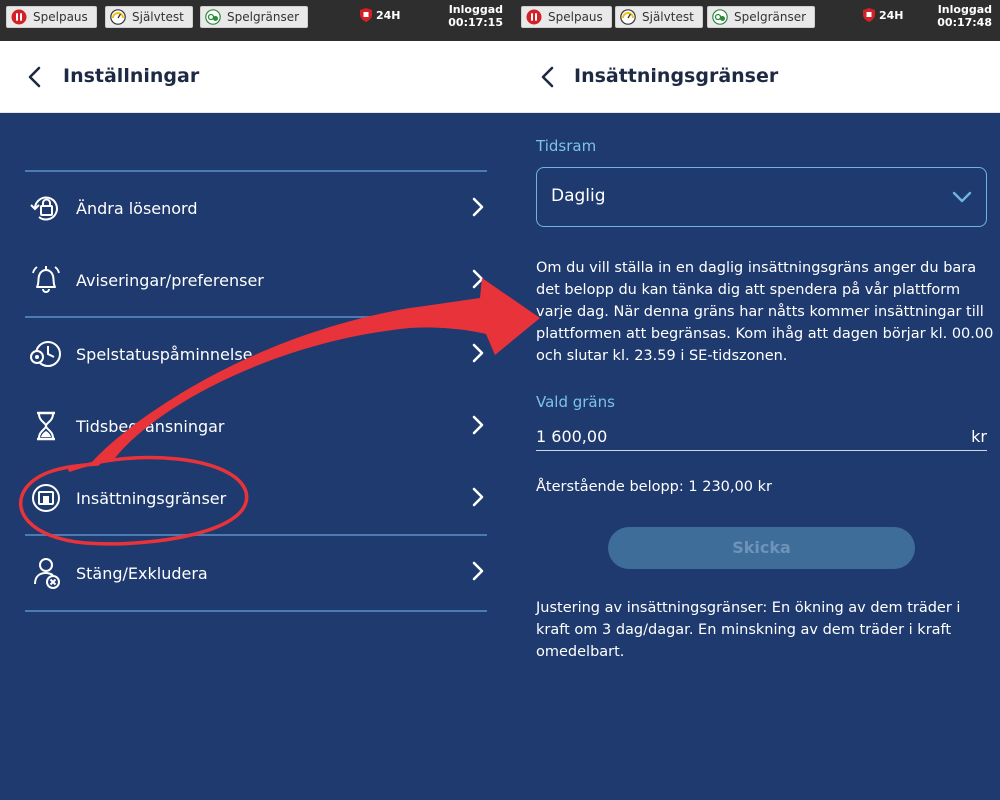 Image resolution: width=1000 pixels, height=800 pixels. What do you see at coordinates (256, 573) in the screenshot?
I see `menu-item-close-exclude: Stäng/Exkludera` at bounding box center [256, 573].